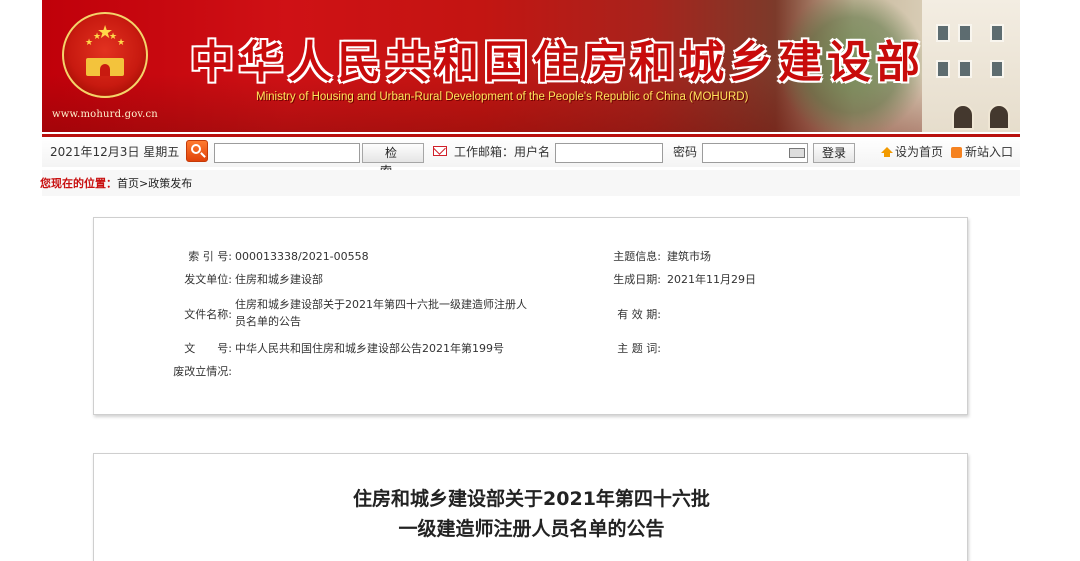 This screenshot has width=1080, height=561. Describe the element at coordinates (609, 153) in the screenshot. I see `username-input` at that location.